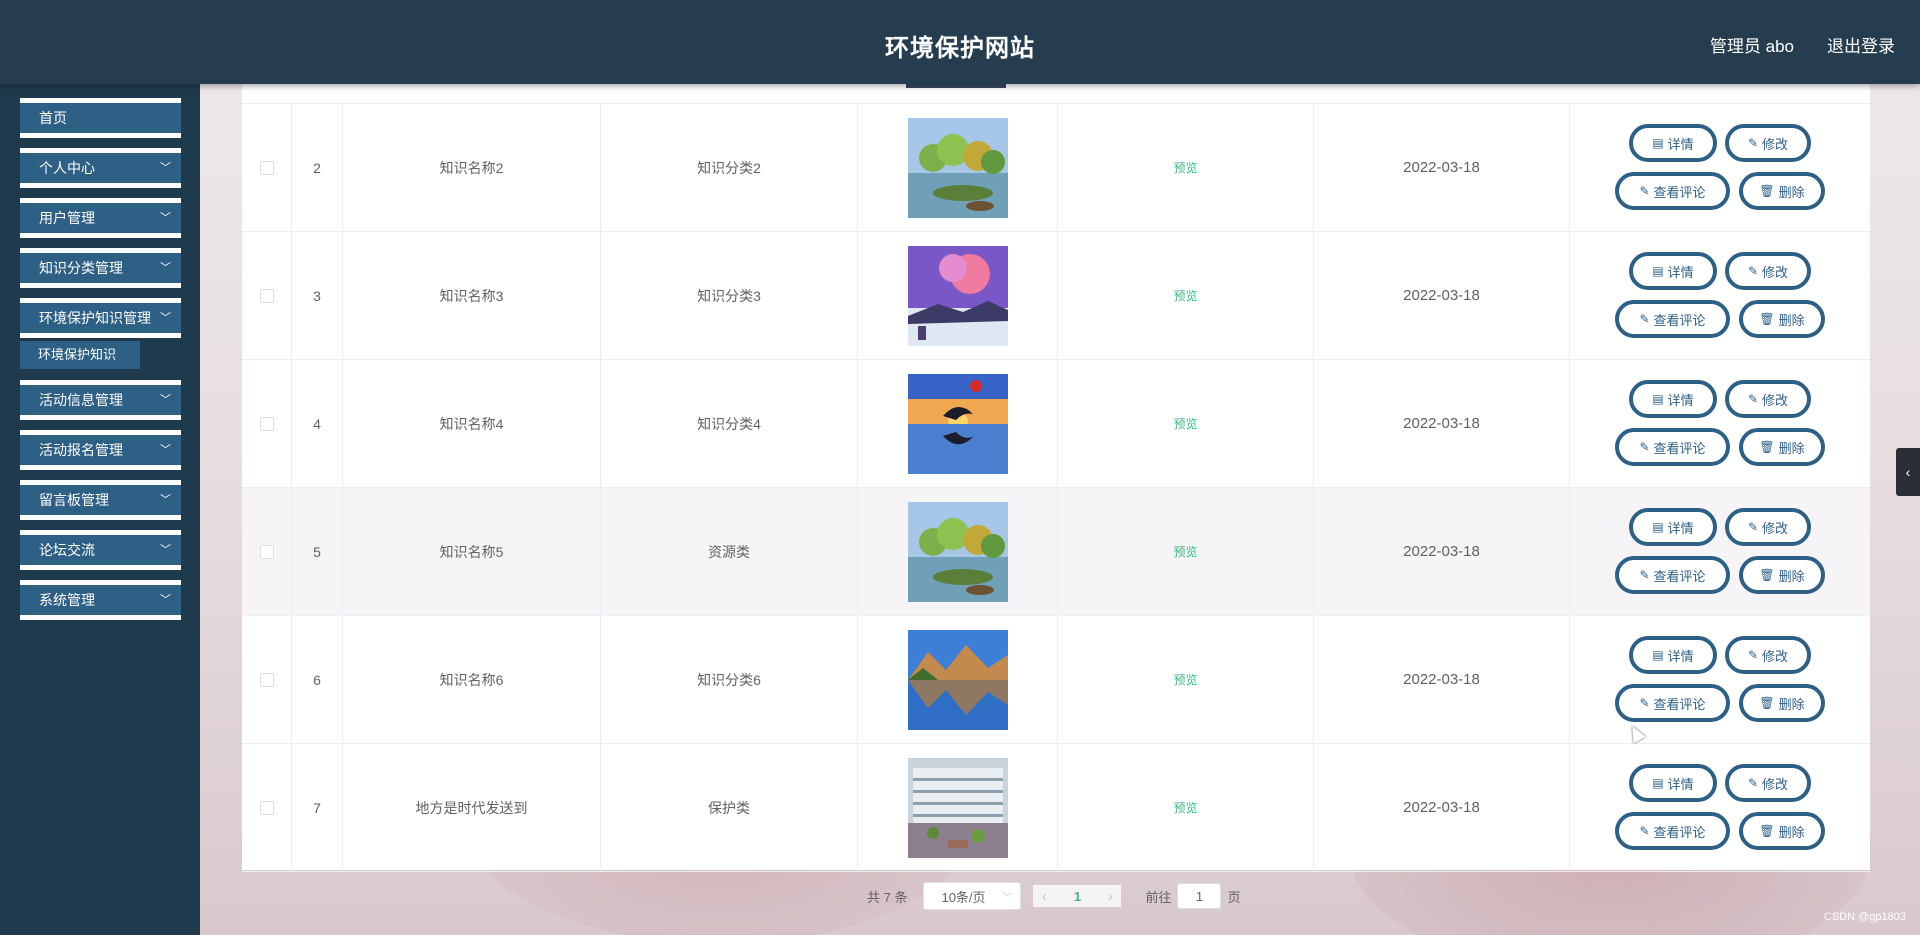 Image resolution: width=1920 pixels, height=935 pixels. I want to click on knowledge-name: 知识名称6, so click(471, 679).